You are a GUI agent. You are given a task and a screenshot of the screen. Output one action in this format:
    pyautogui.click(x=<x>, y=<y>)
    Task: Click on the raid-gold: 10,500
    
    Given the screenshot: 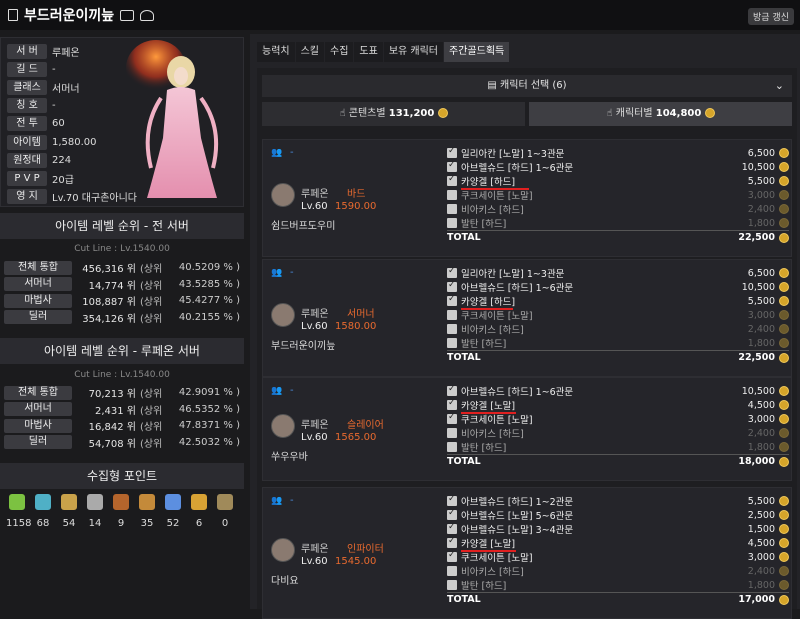 What is the action you would take?
    pyautogui.click(x=758, y=167)
    